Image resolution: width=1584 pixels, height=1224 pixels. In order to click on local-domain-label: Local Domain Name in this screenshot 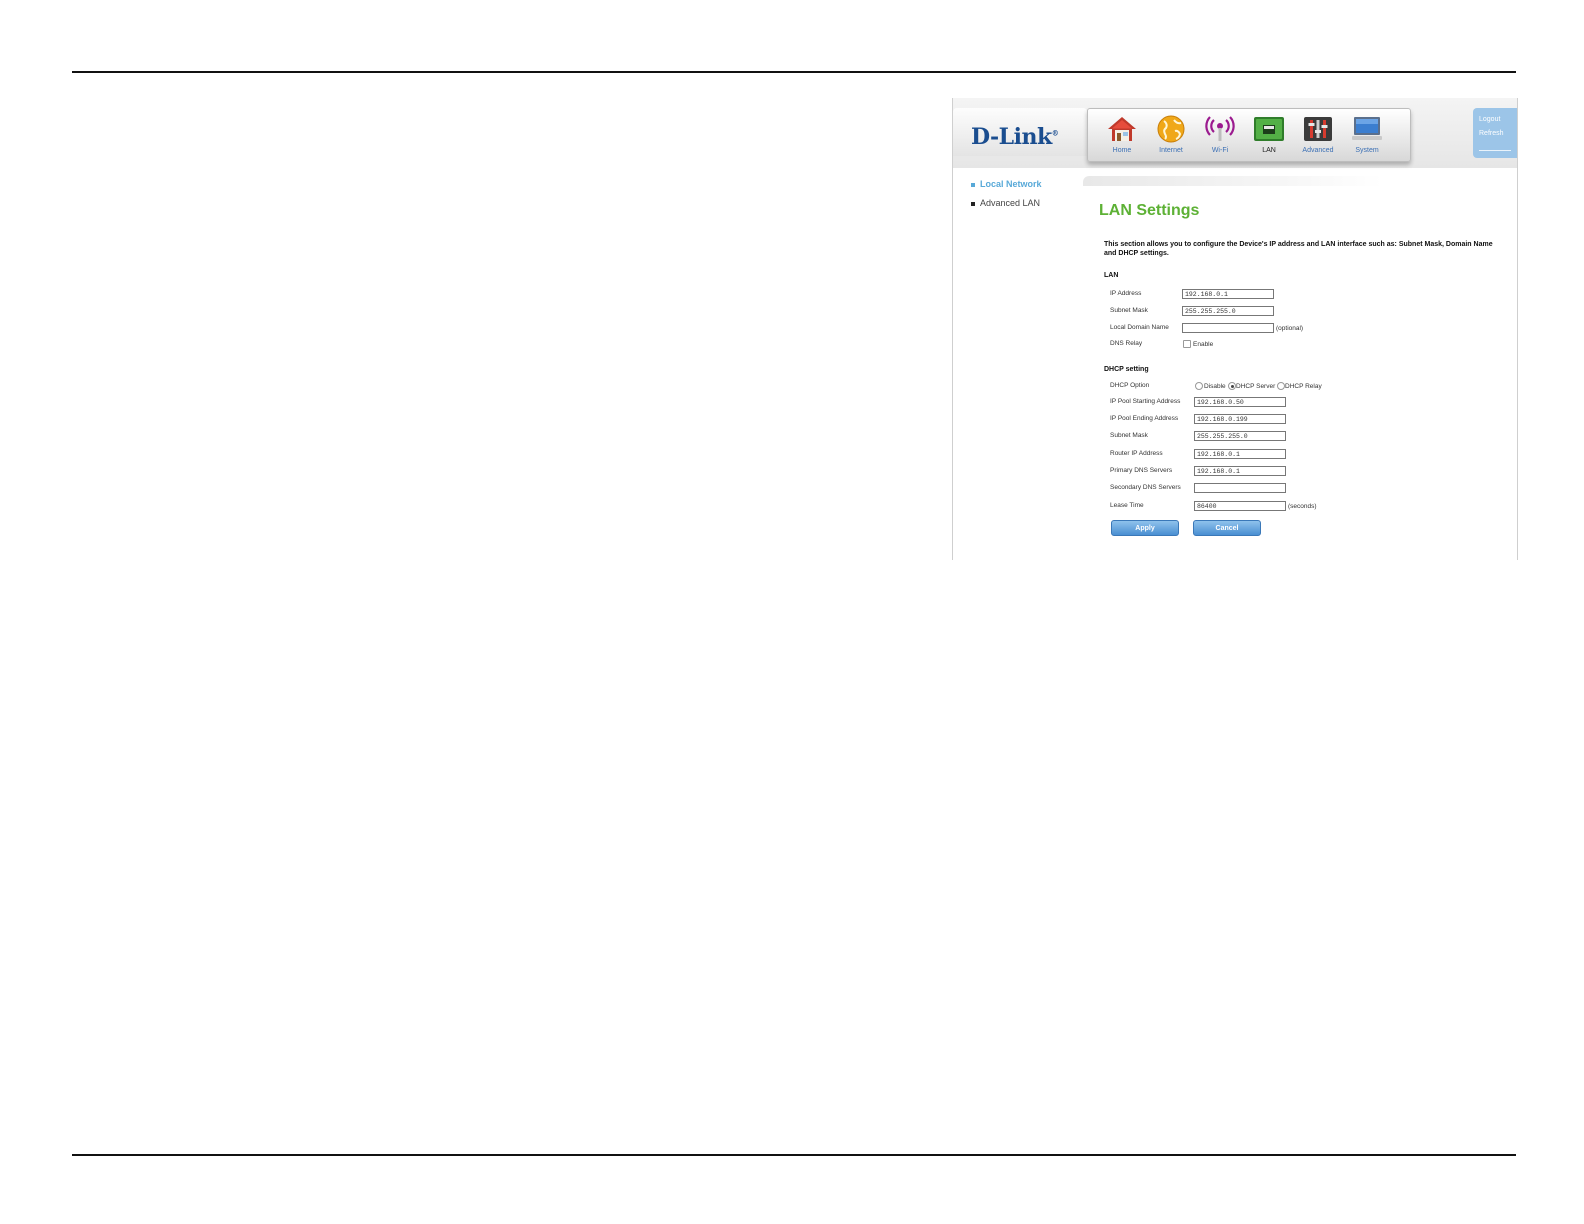, I will do `click(1139, 327)`.